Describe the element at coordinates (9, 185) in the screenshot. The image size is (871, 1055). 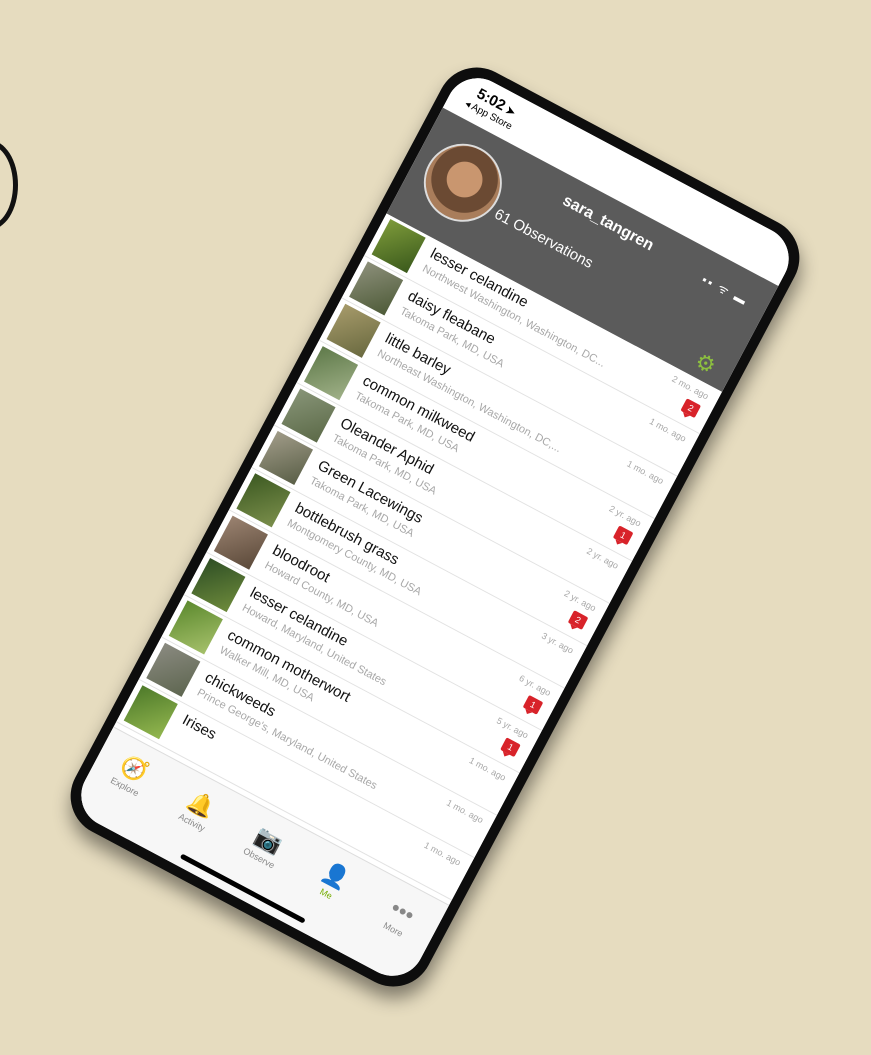
I see `decorative-circle` at that location.